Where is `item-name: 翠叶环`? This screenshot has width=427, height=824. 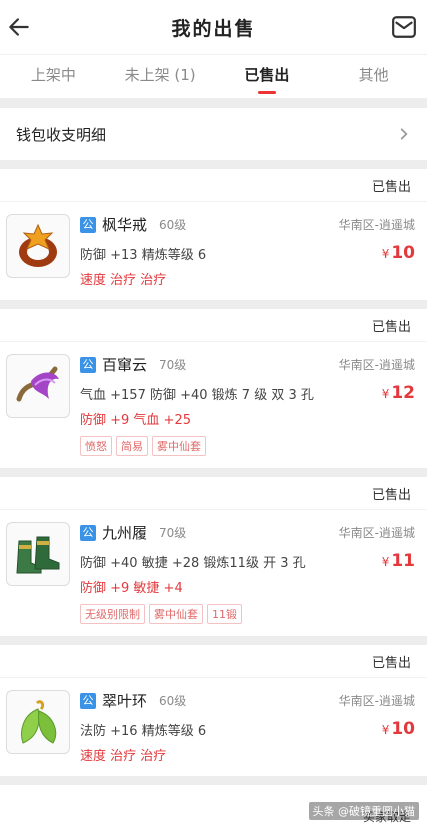
item-name: 翠叶环 is located at coordinates (125, 701).